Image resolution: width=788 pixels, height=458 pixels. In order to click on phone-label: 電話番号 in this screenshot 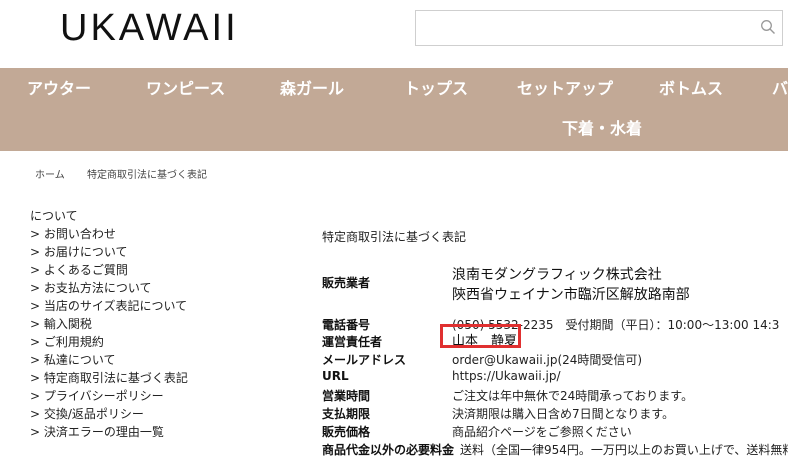, I will do `click(346, 325)`.